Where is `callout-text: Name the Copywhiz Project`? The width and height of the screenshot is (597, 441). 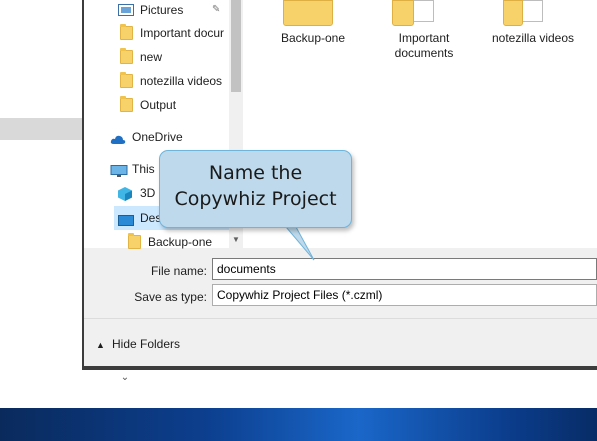 callout-text: Name the Copywhiz Project is located at coordinates (255, 186).